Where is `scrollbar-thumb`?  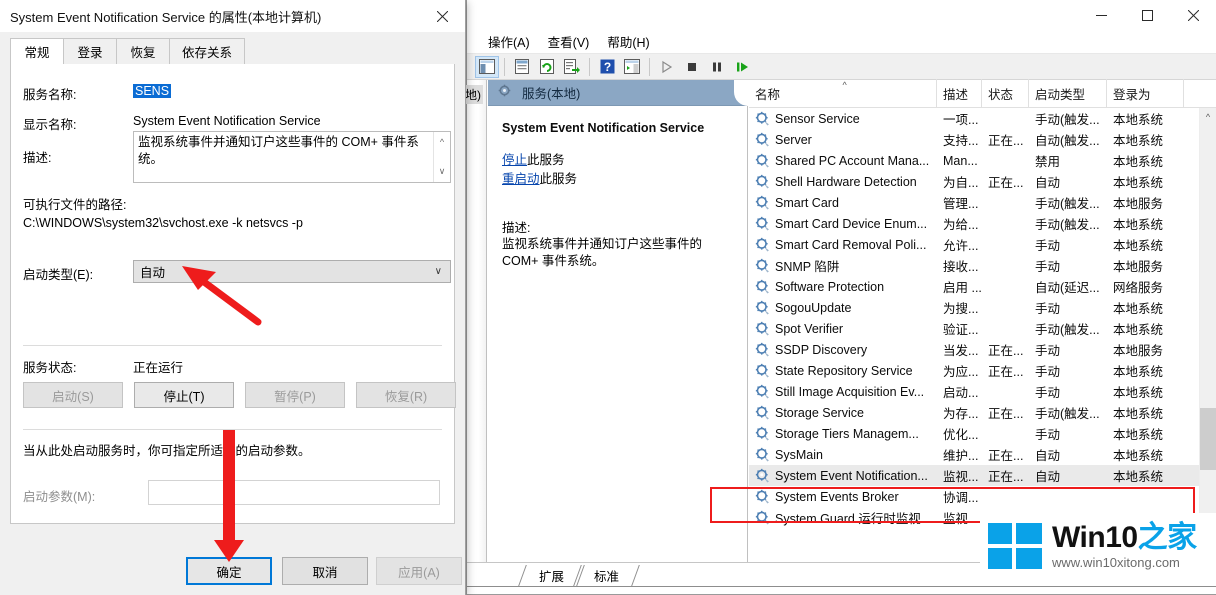
scrollbar-thumb is located at coordinates (1208, 439).